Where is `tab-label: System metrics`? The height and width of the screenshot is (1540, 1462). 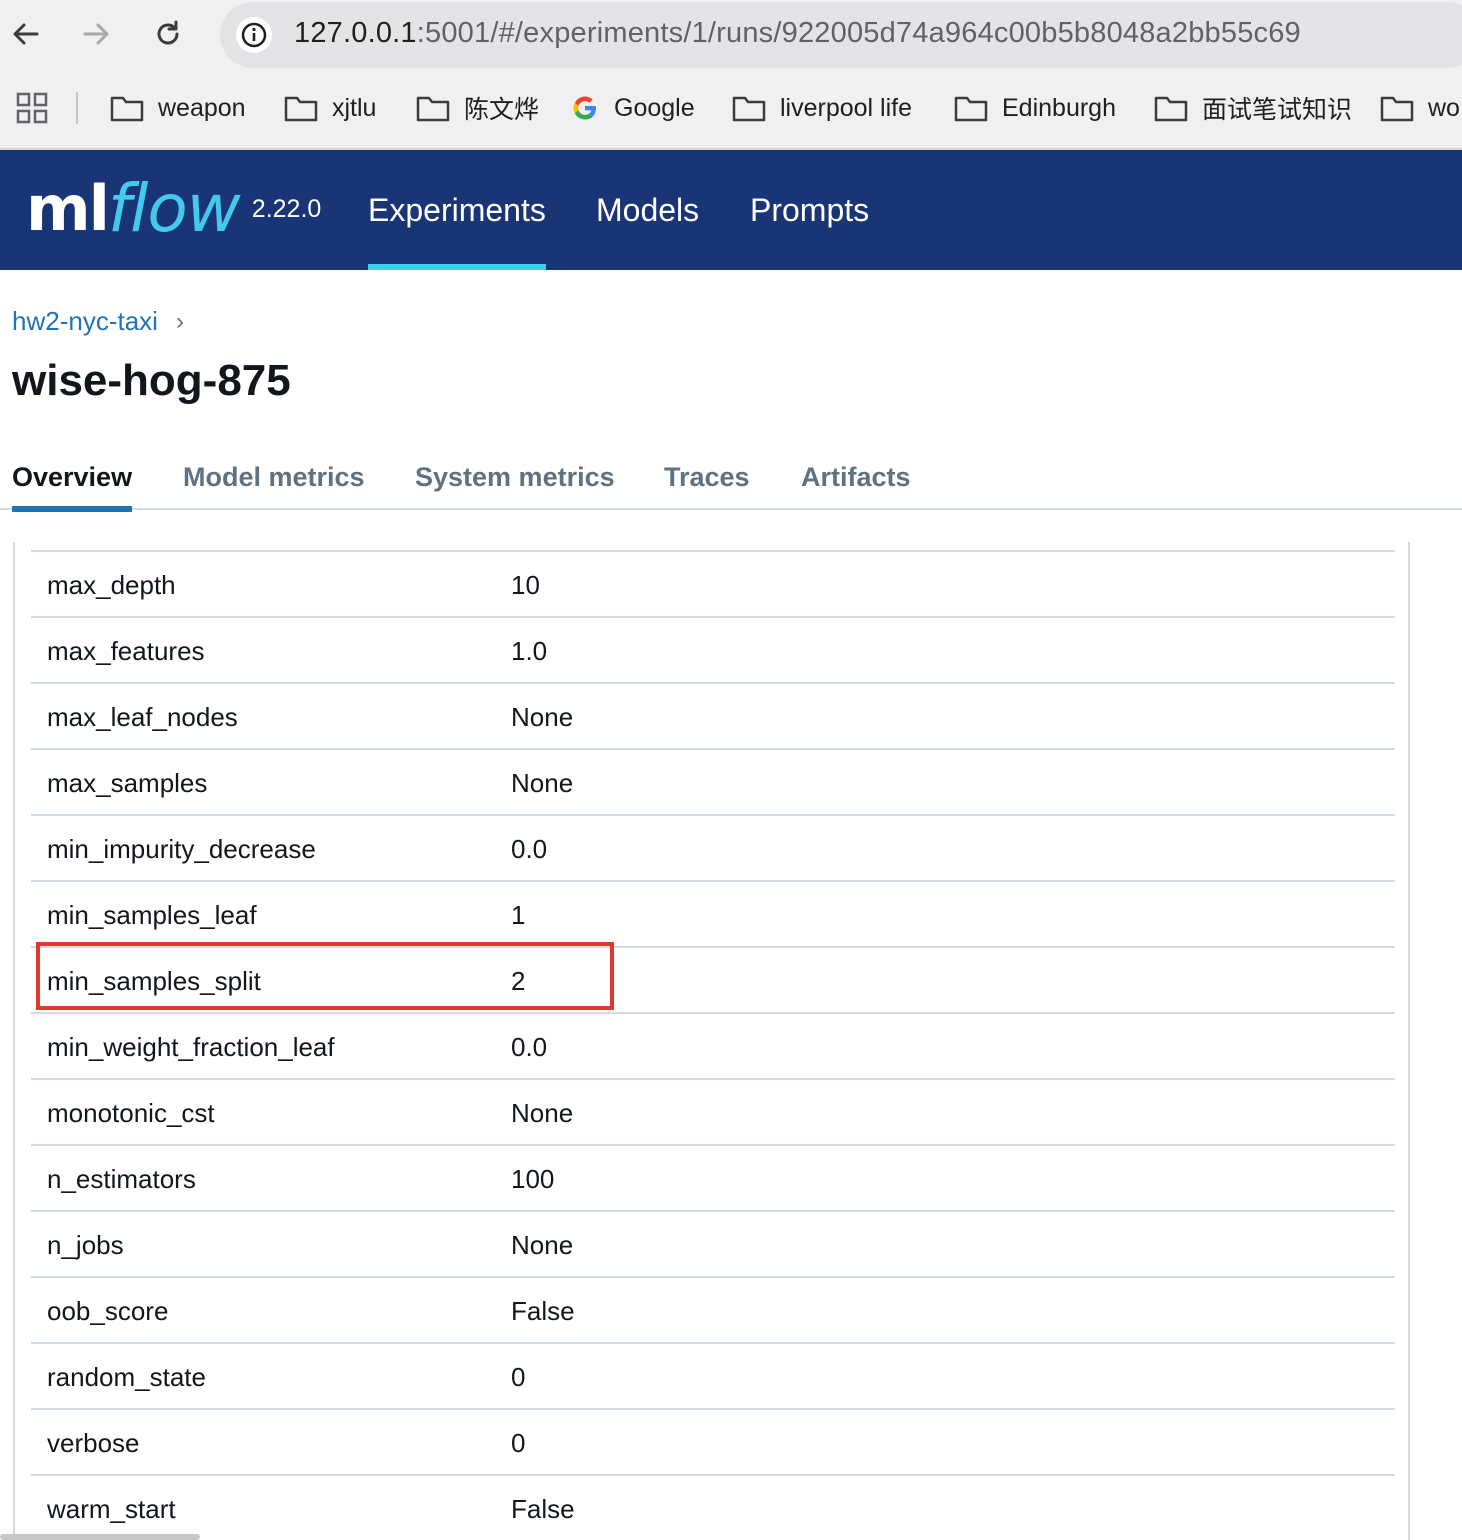 tab-label: System metrics is located at coordinates (515, 477).